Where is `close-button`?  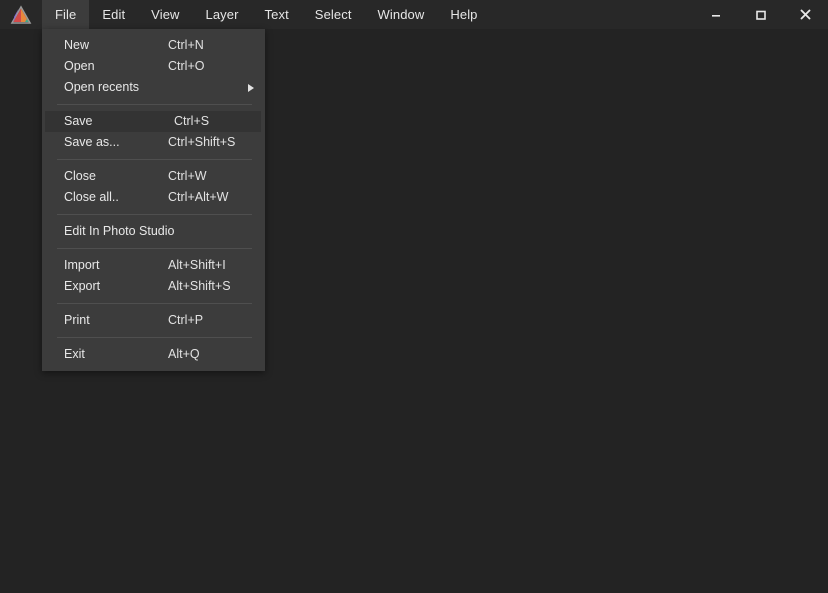
close-button is located at coordinates (805, 14).